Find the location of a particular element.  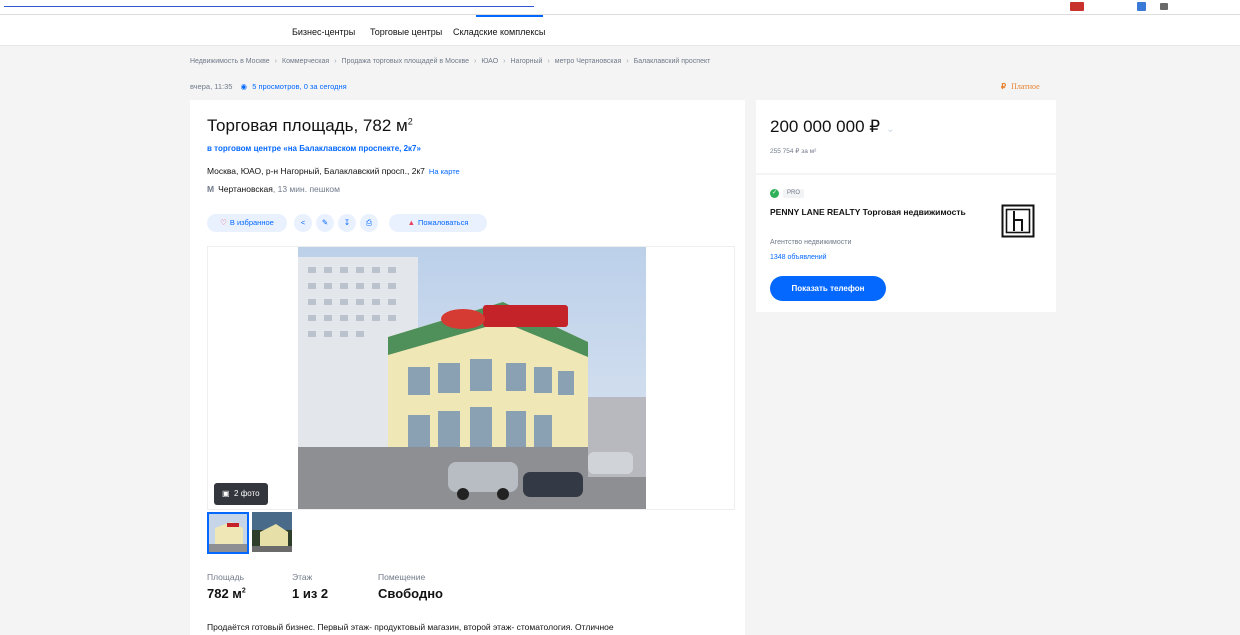

photo-count-label: 2 фото is located at coordinates (247, 493).